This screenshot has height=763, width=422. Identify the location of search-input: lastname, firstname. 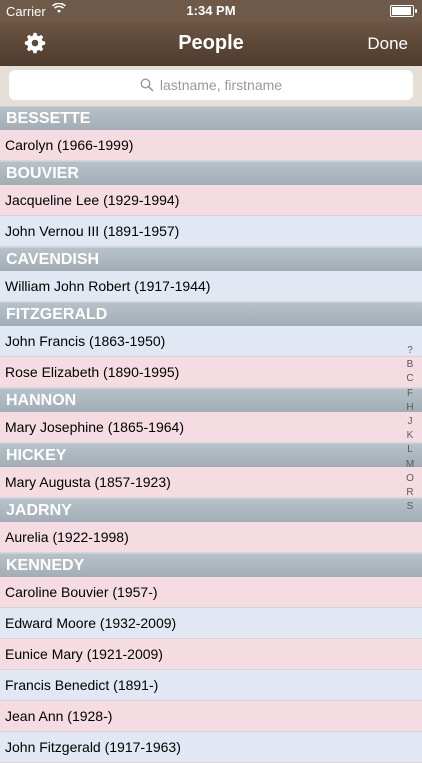
(211, 85).